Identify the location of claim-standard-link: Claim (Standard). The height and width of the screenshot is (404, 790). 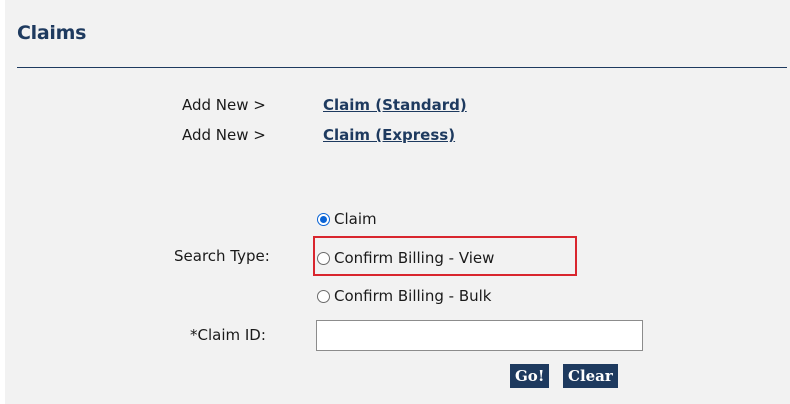
(395, 105).